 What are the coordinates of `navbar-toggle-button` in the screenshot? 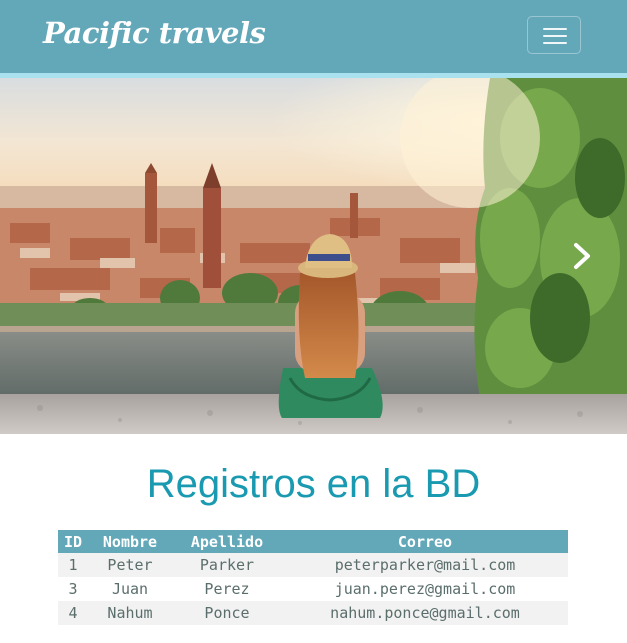 It's located at (554, 35).